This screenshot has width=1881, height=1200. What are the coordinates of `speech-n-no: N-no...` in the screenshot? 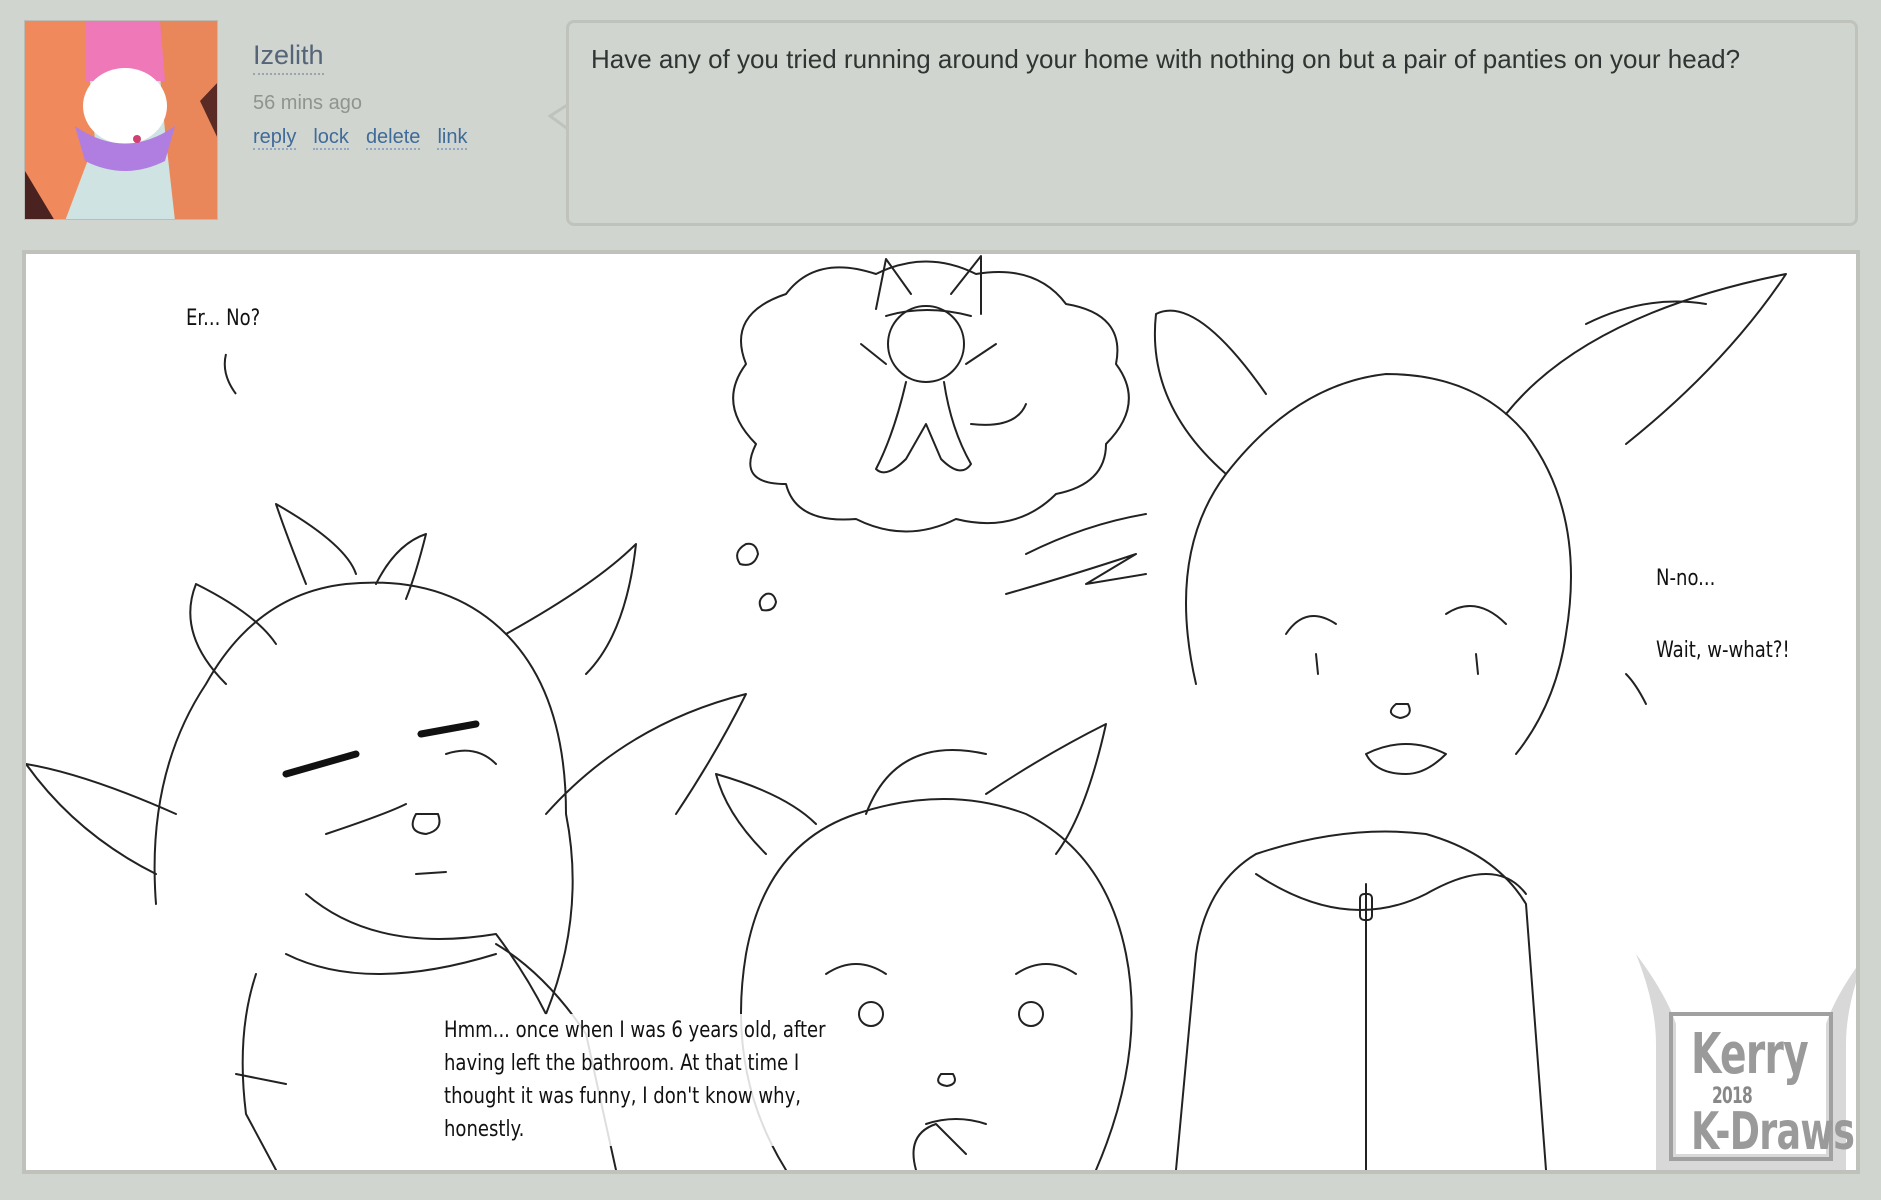 It's located at (1686, 578).